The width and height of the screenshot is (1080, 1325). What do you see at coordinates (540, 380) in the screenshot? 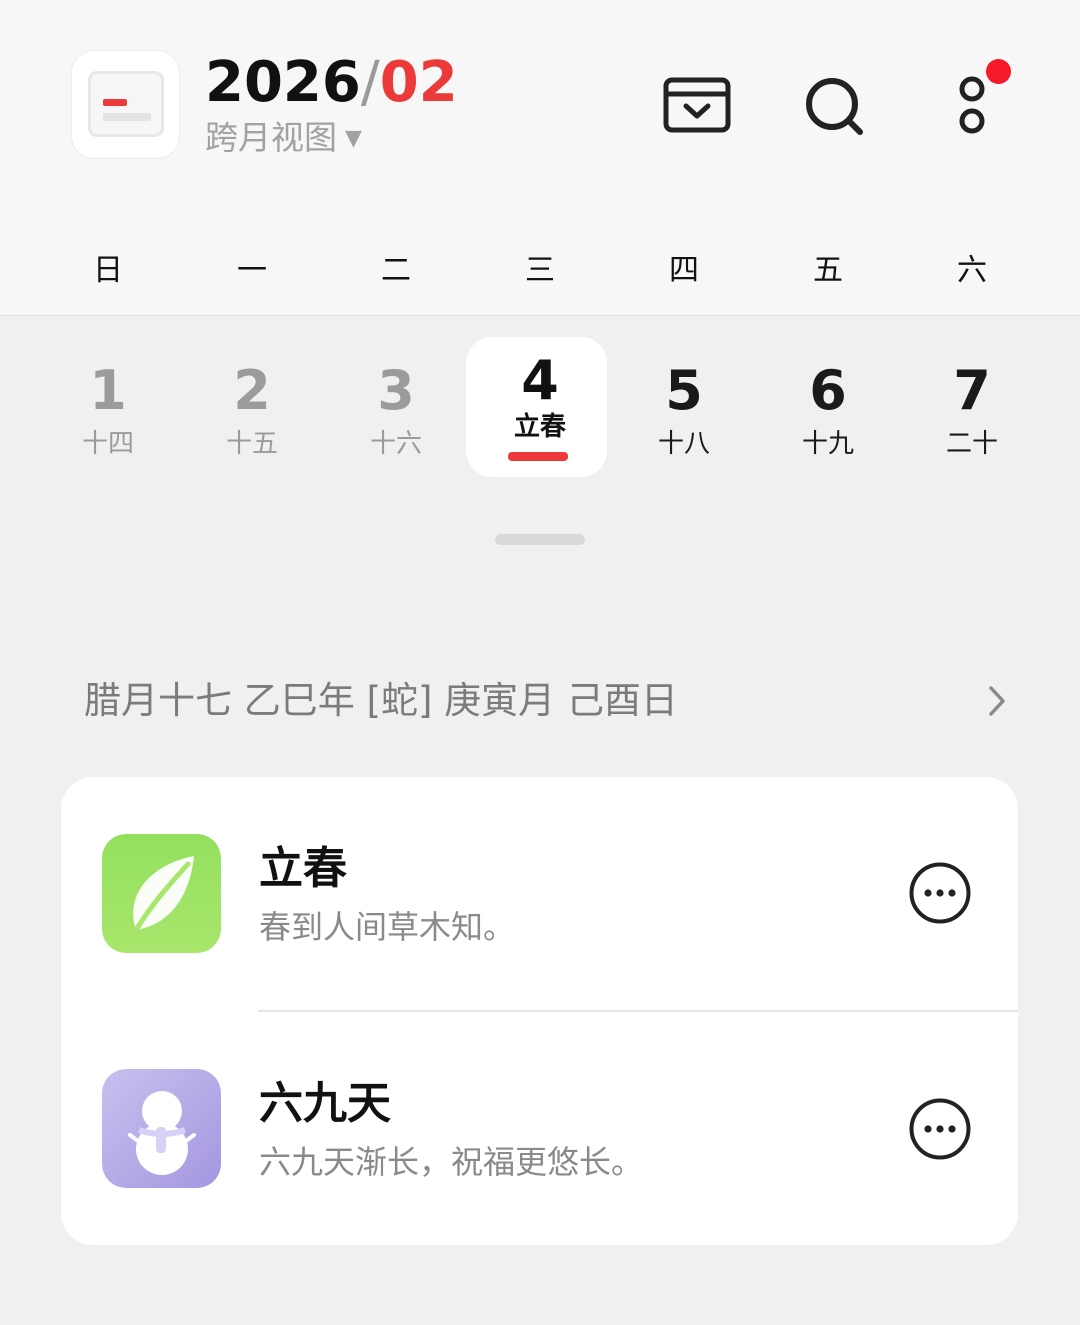
I see `date-number: 4` at bounding box center [540, 380].